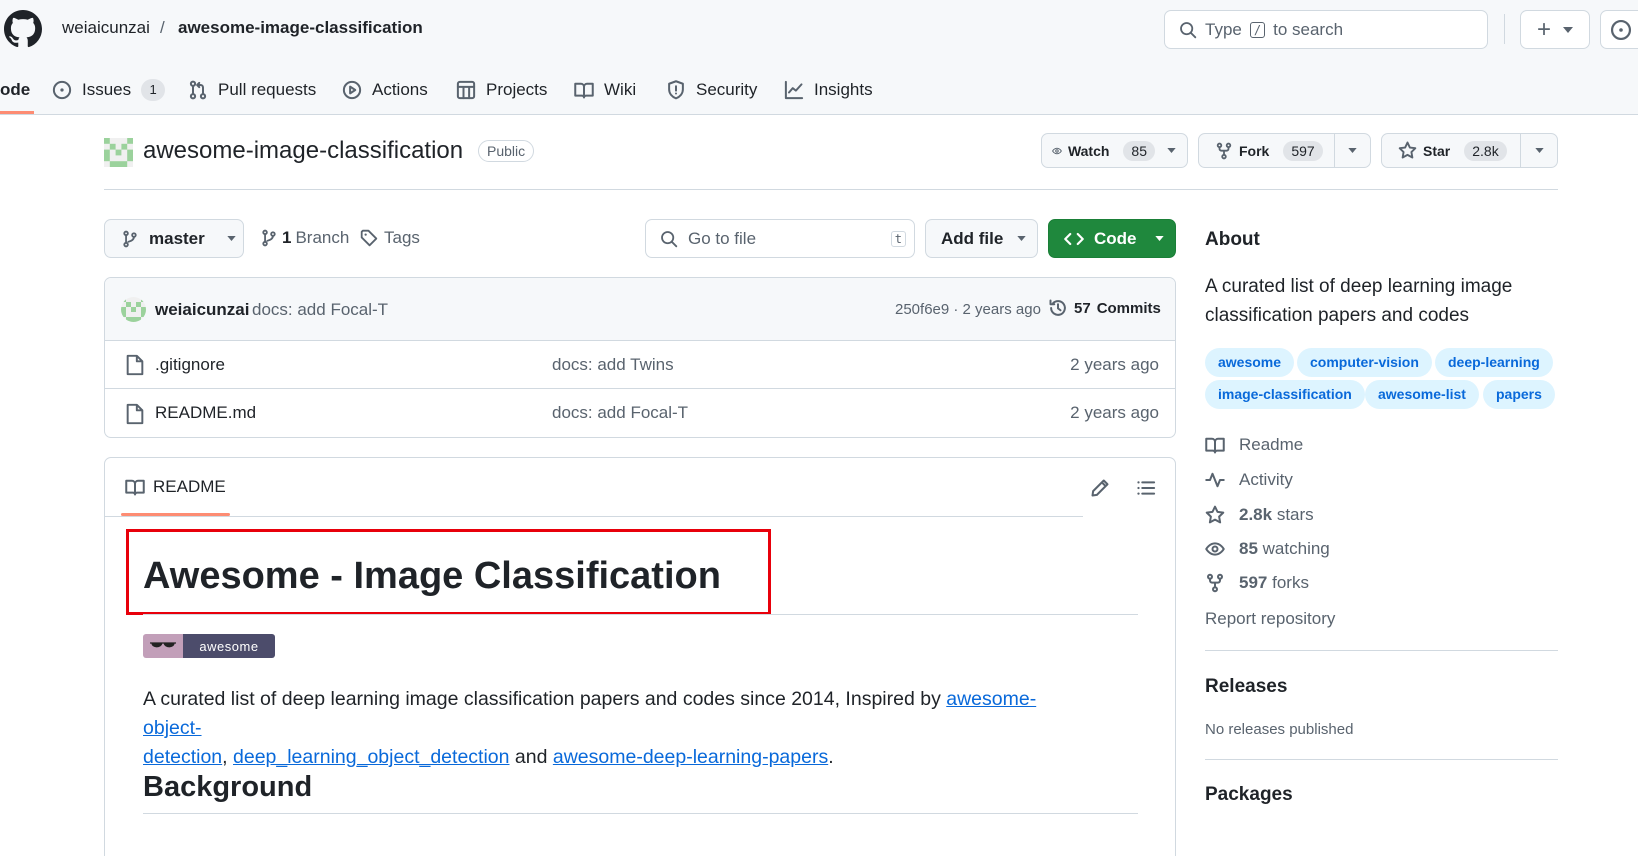 Image resolution: width=1638 pixels, height=856 pixels. I want to click on releases-heading: Releases, so click(1246, 687).